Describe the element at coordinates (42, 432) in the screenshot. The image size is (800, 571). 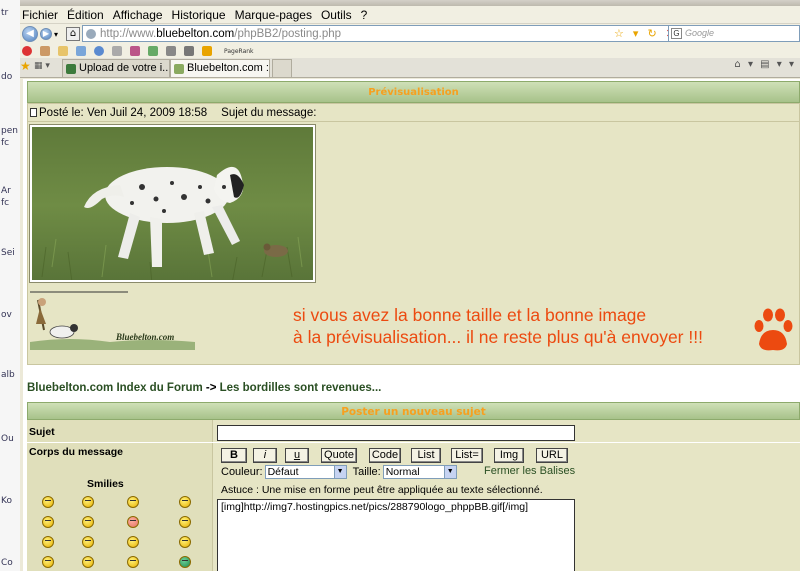
I see `subject-field-label: Sujet` at that location.